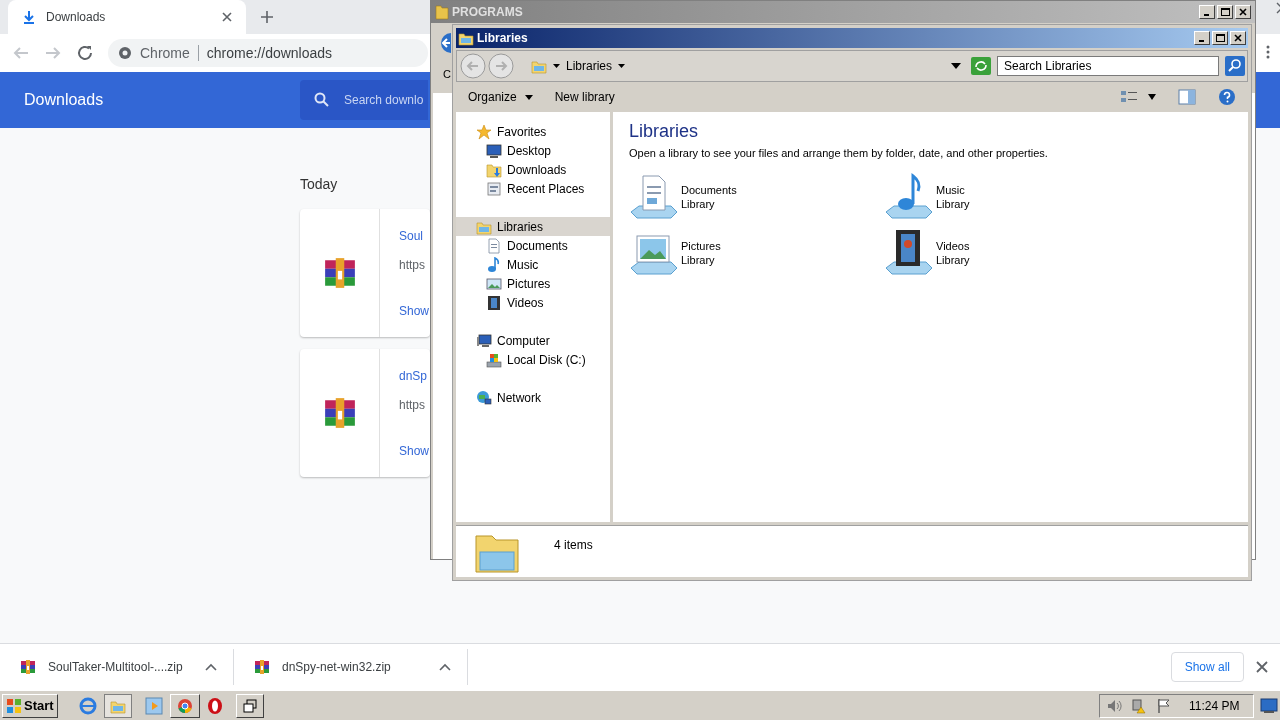  I want to click on star-icon, so click(484, 131).